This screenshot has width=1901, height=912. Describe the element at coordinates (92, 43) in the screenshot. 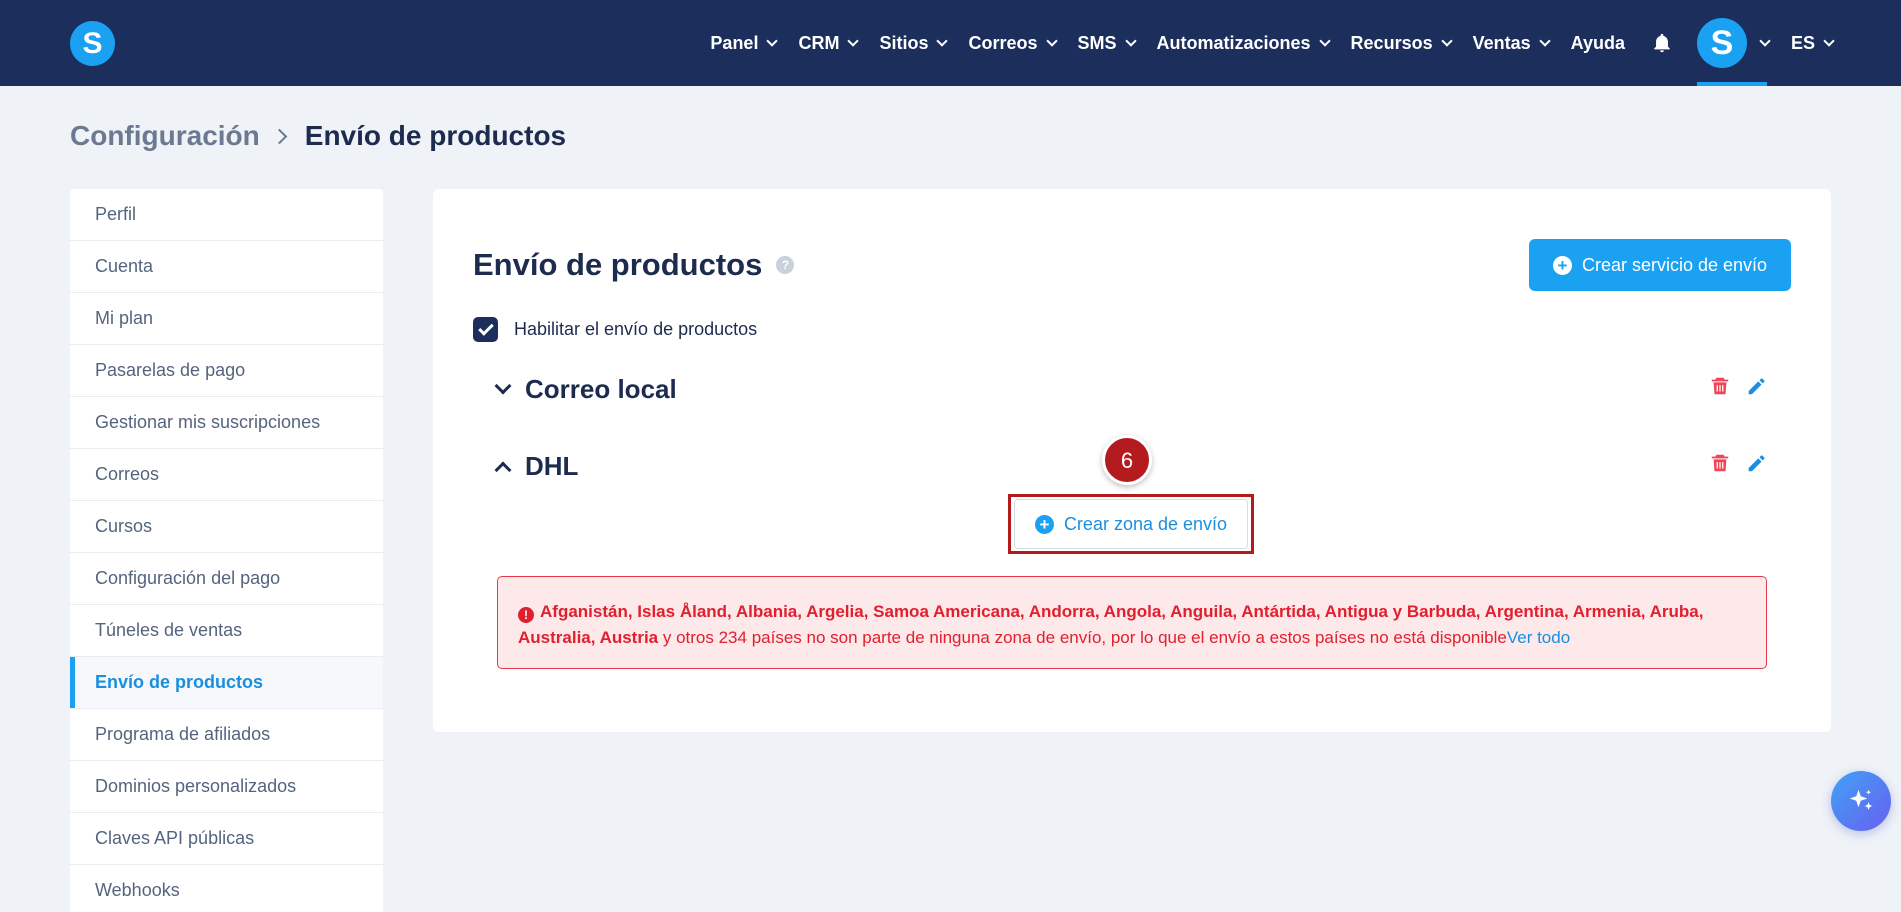

I see `app-logo: S` at that location.